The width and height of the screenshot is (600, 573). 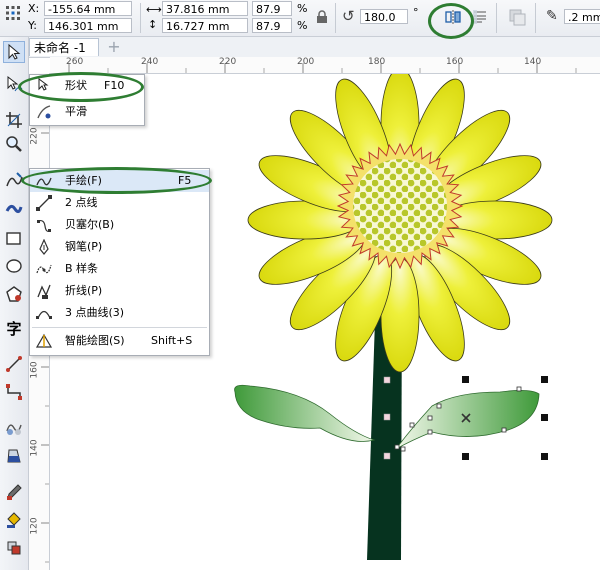 What do you see at coordinates (14, 492) in the screenshot?
I see `eyedropper-tool-icon` at bounding box center [14, 492].